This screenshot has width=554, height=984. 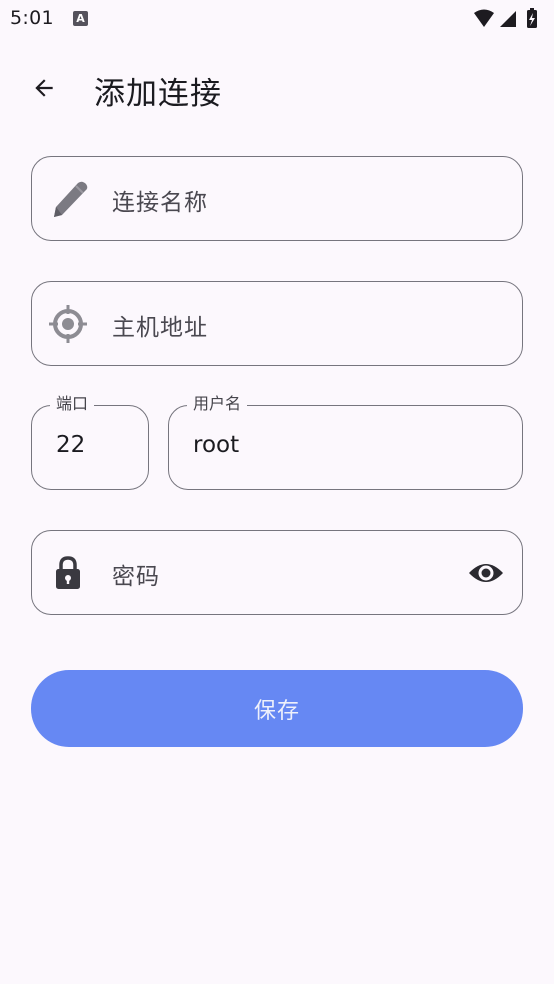 I want to click on arrow-back-icon, so click(x=44, y=88).